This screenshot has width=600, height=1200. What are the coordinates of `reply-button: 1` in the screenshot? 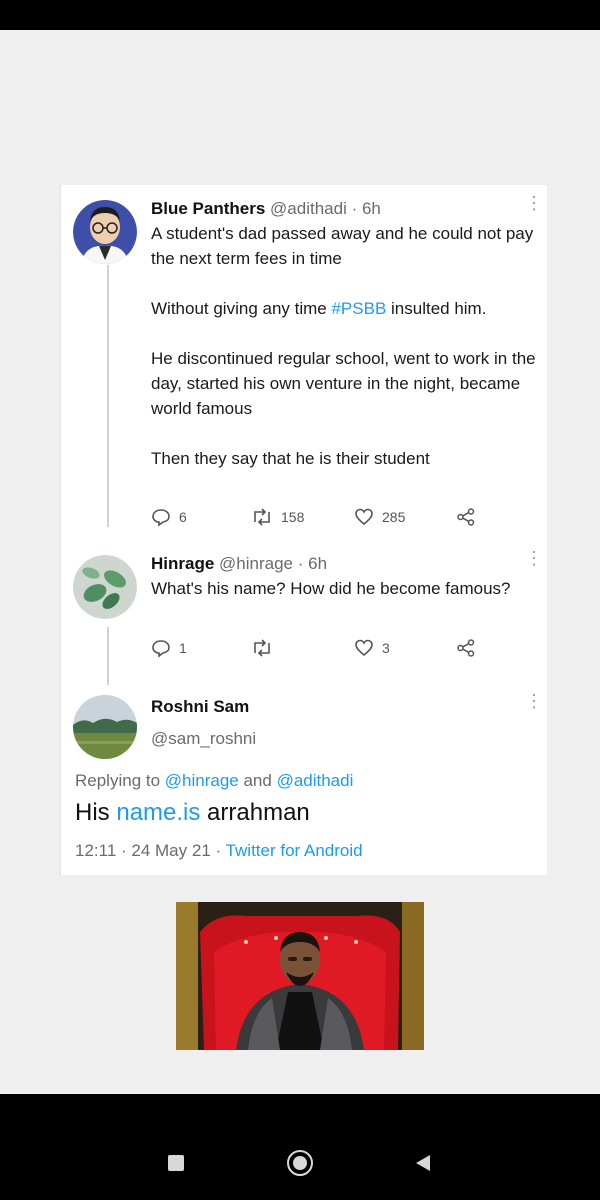 It's located at (169, 648).